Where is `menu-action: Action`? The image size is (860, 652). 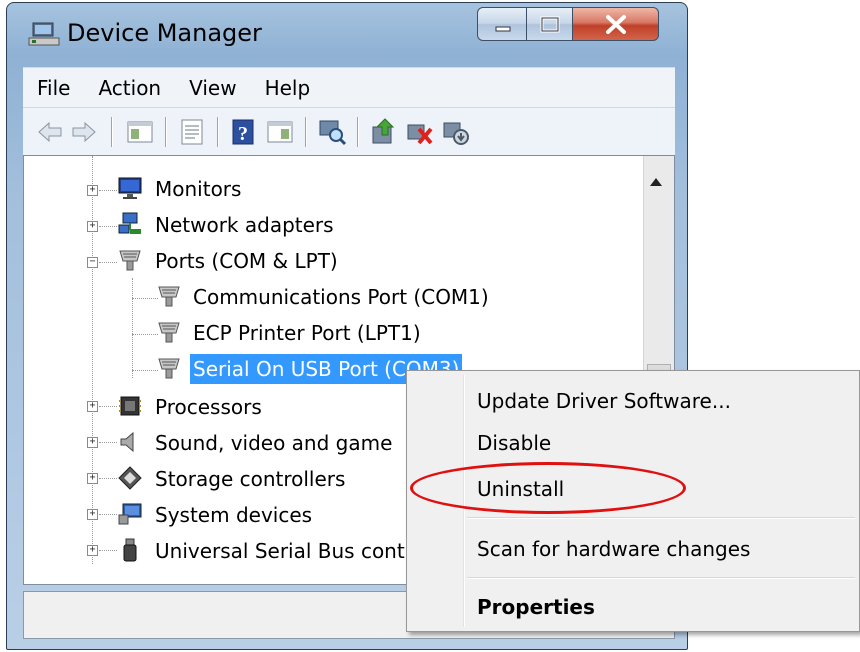
menu-action: Action is located at coordinates (129, 88).